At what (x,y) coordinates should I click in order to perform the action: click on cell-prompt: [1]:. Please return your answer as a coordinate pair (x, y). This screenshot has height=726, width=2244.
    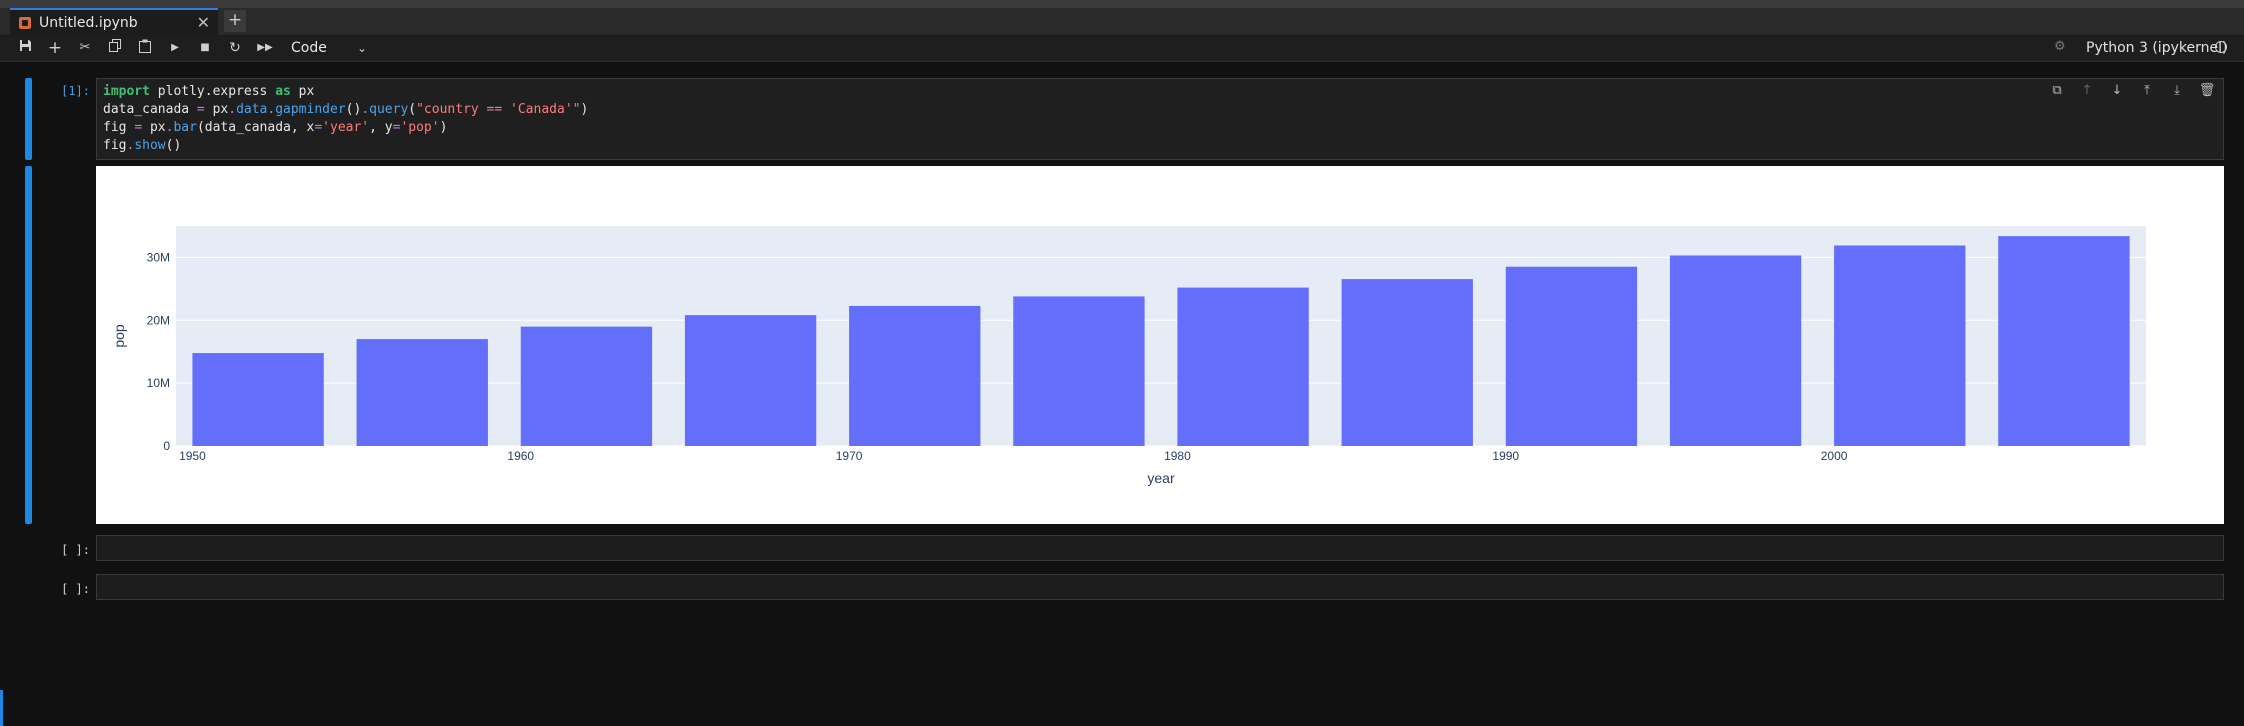
    Looking at the image, I should click on (75, 91).